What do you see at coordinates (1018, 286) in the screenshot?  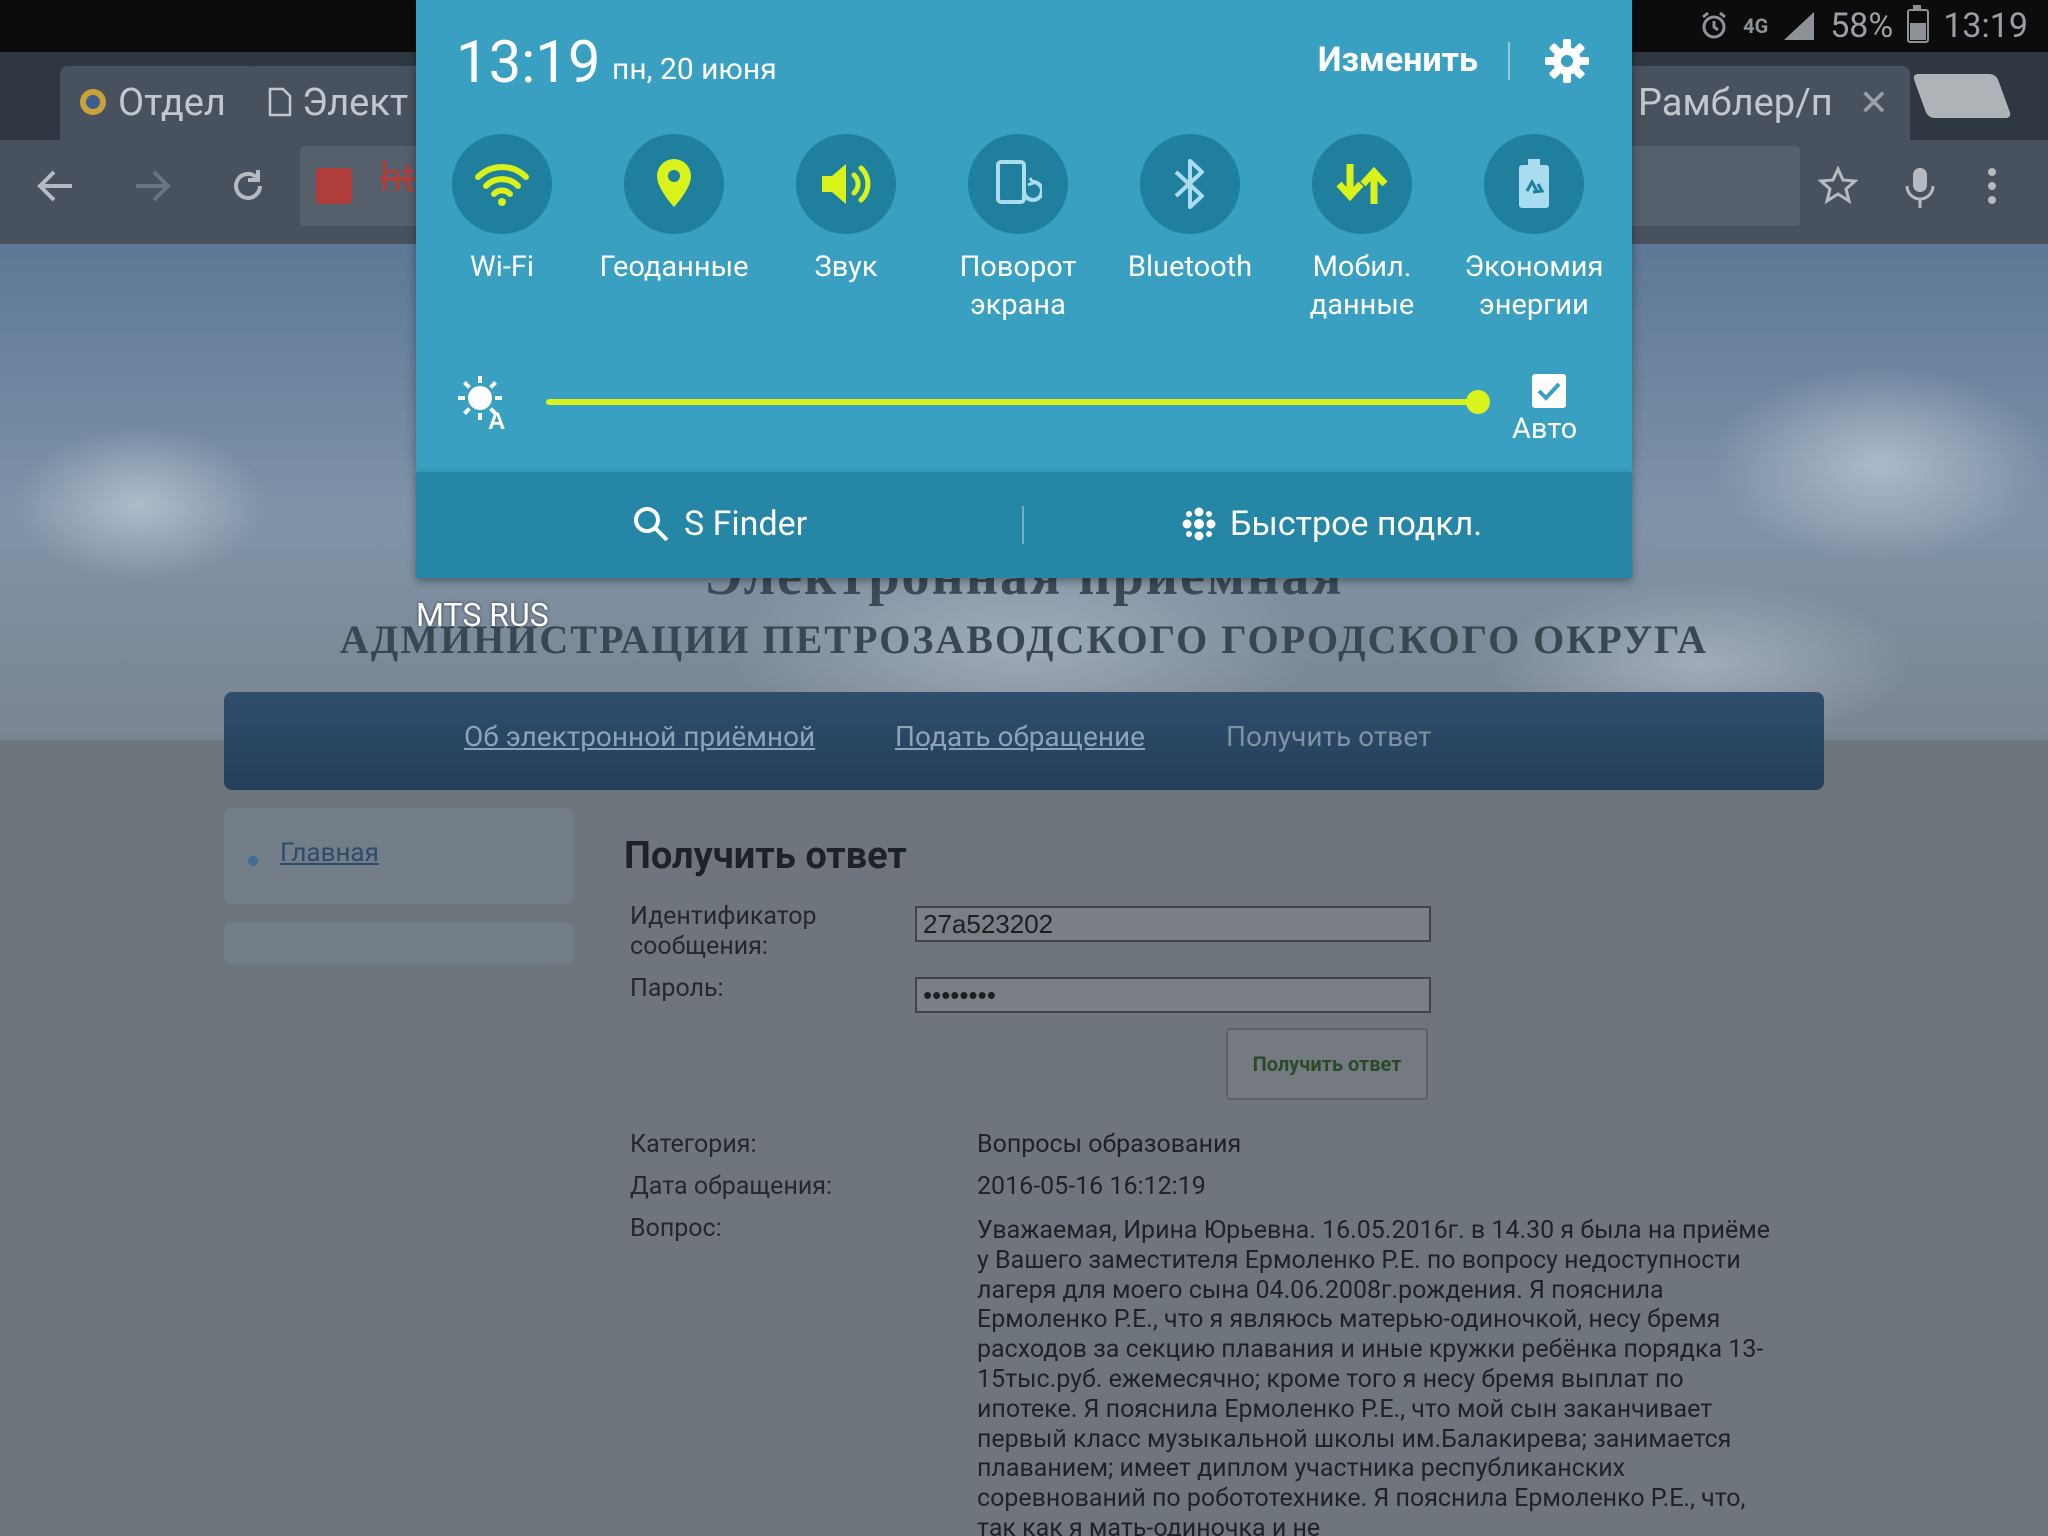 I see `toggle-label: Поворот экрана` at bounding box center [1018, 286].